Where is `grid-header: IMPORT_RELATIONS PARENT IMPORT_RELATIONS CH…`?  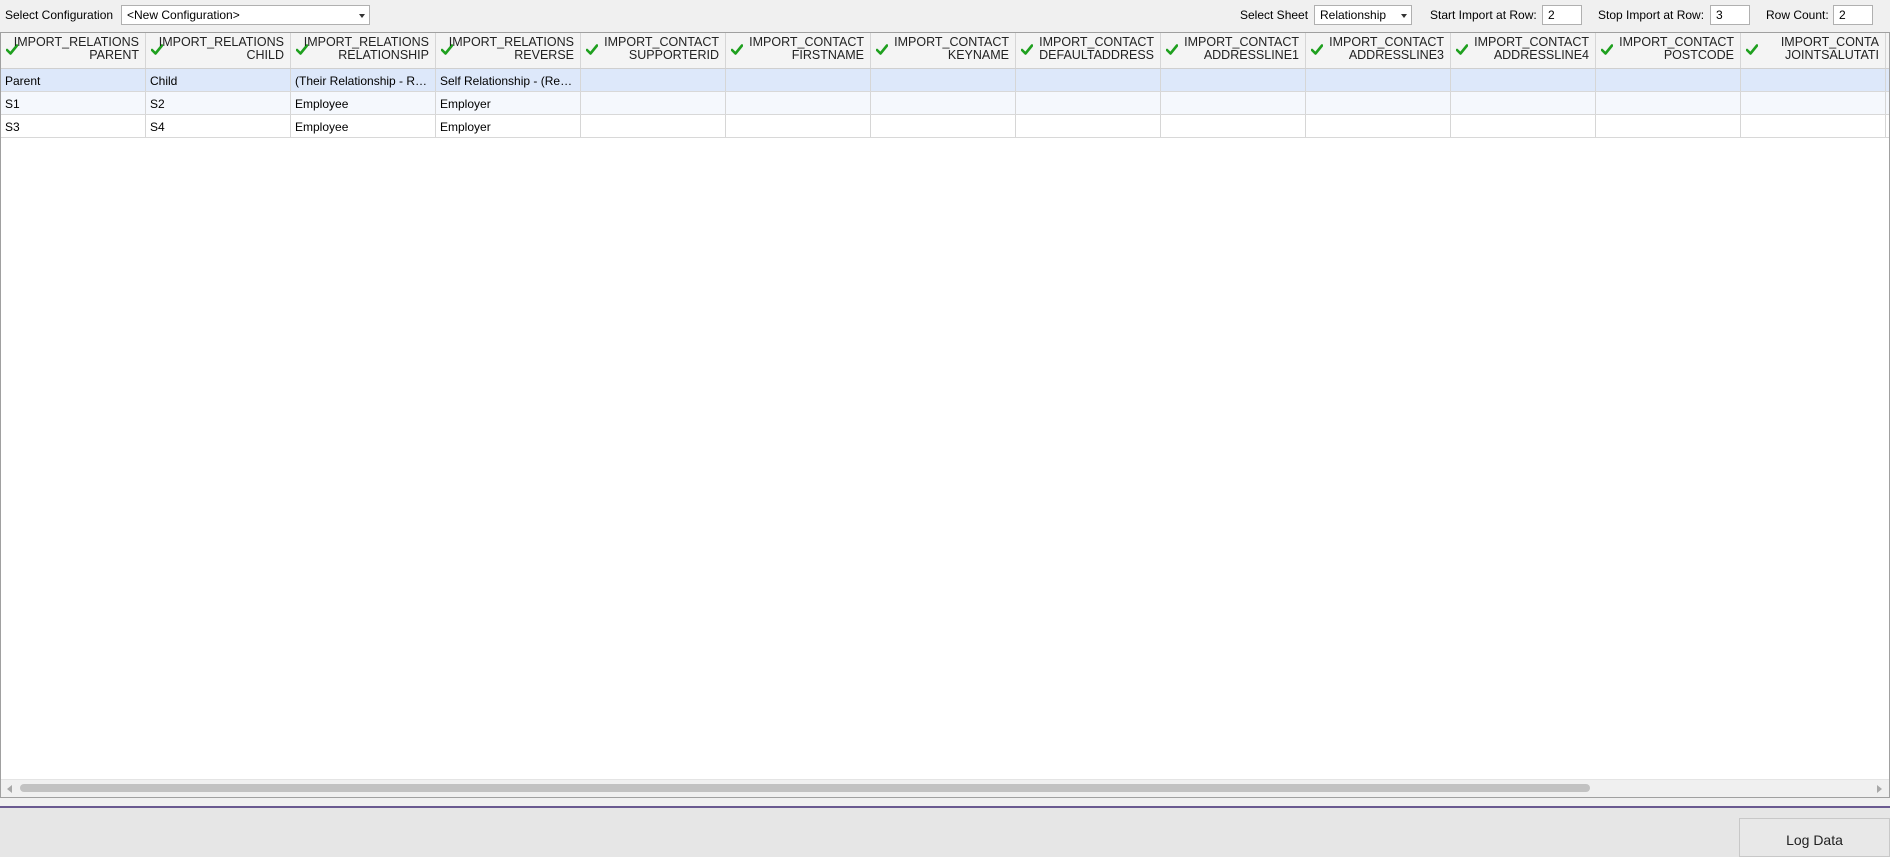
grid-header: IMPORT_RELATIONS PARENT IMPORT_RELATIONS CH… is located at coordinates (945, 51).